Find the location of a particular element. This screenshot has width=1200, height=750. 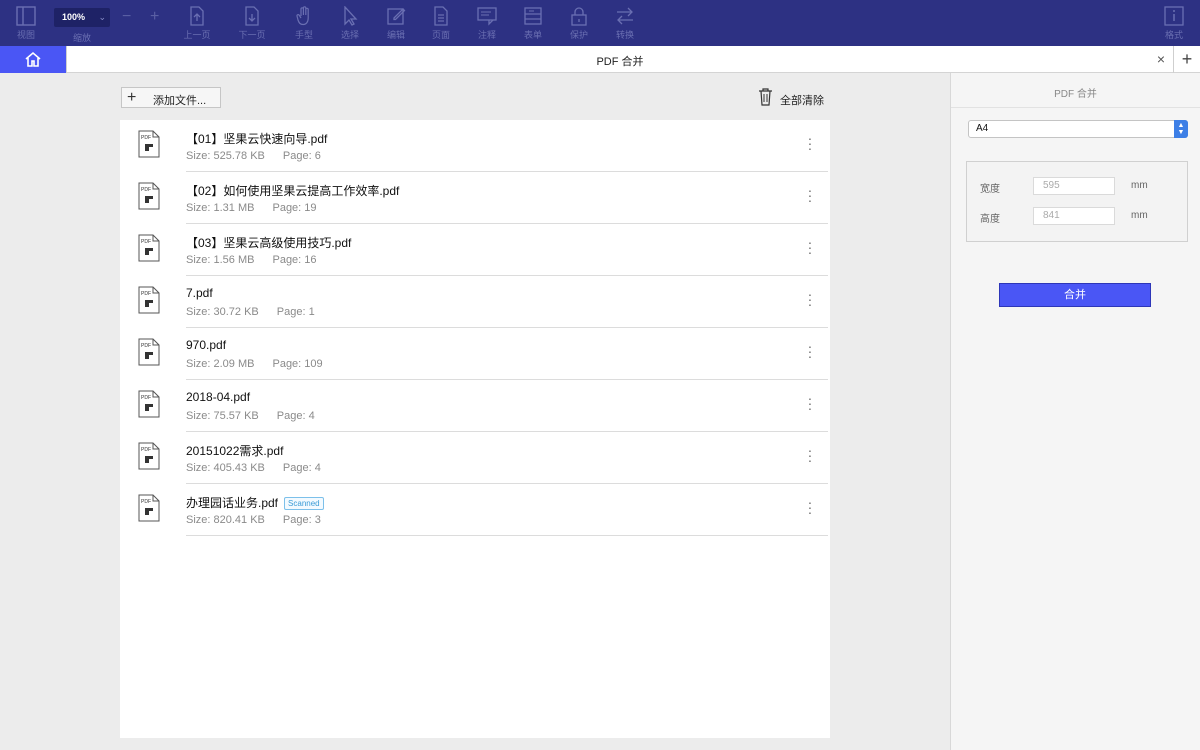

protect-button: 保护 is located at coordinates (579, 23).